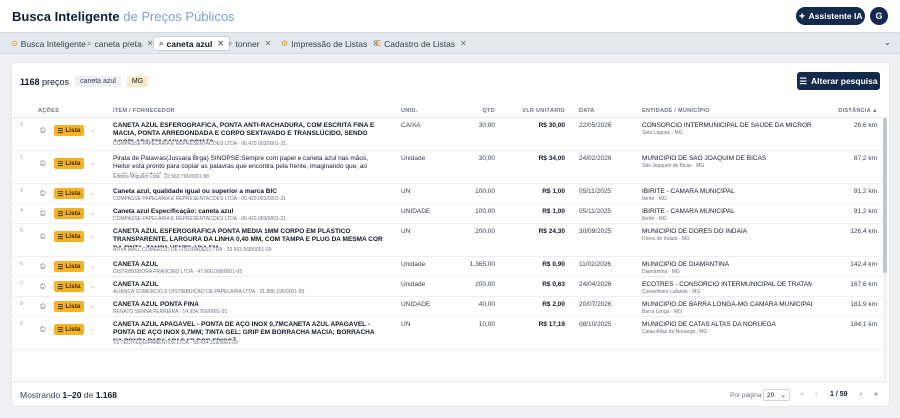  Describe the element at coordinates (553, 284) in the screenshot. I see `unit-price: R$ 0,63` at that location.